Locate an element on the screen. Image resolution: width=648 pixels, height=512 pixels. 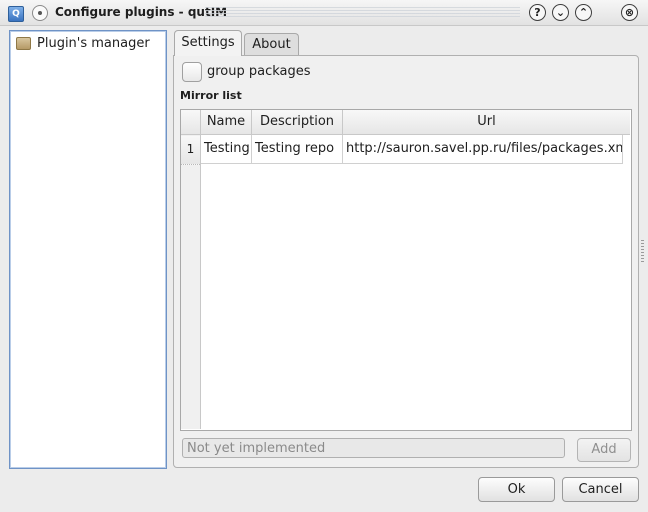
ok-button: Ok is located at coordinates (516, 489).